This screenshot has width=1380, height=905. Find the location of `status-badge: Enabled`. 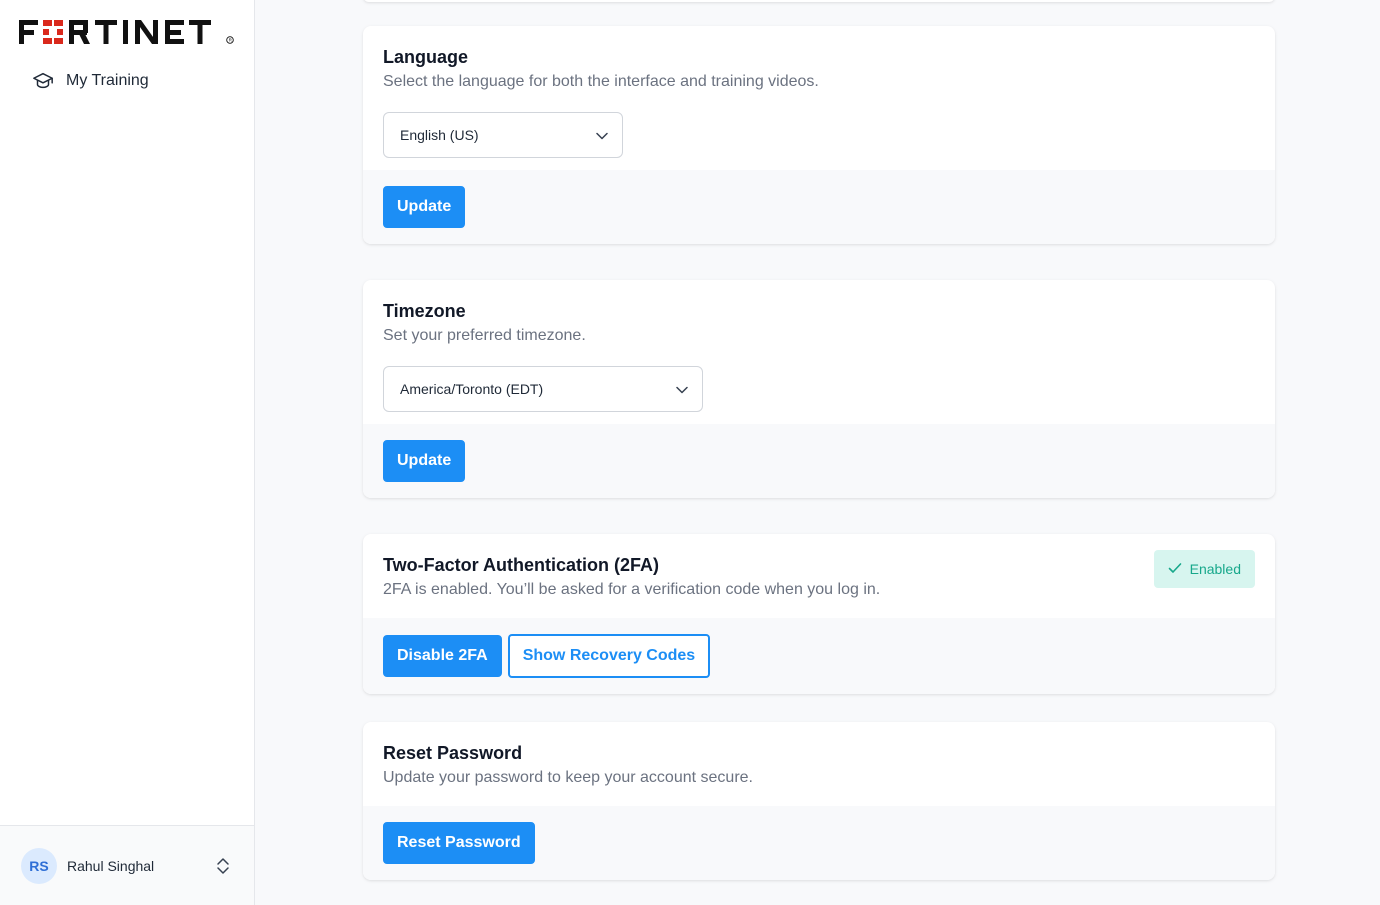

status-badge: Enabled is located at coordinates (1204, 569).